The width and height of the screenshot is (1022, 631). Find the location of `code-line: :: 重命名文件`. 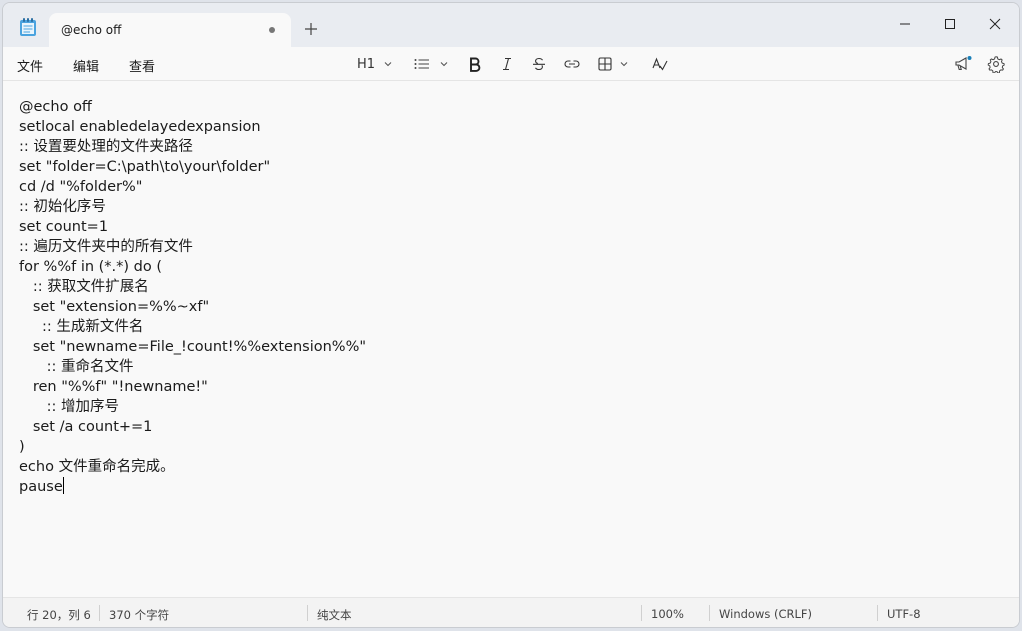

code-line: :: 重命名文件 is located at coordinates (76, 367).